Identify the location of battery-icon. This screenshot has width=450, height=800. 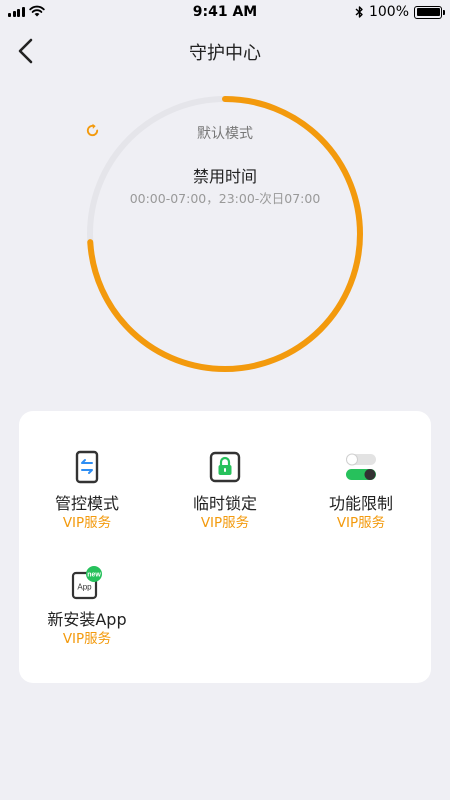
(429, 12).